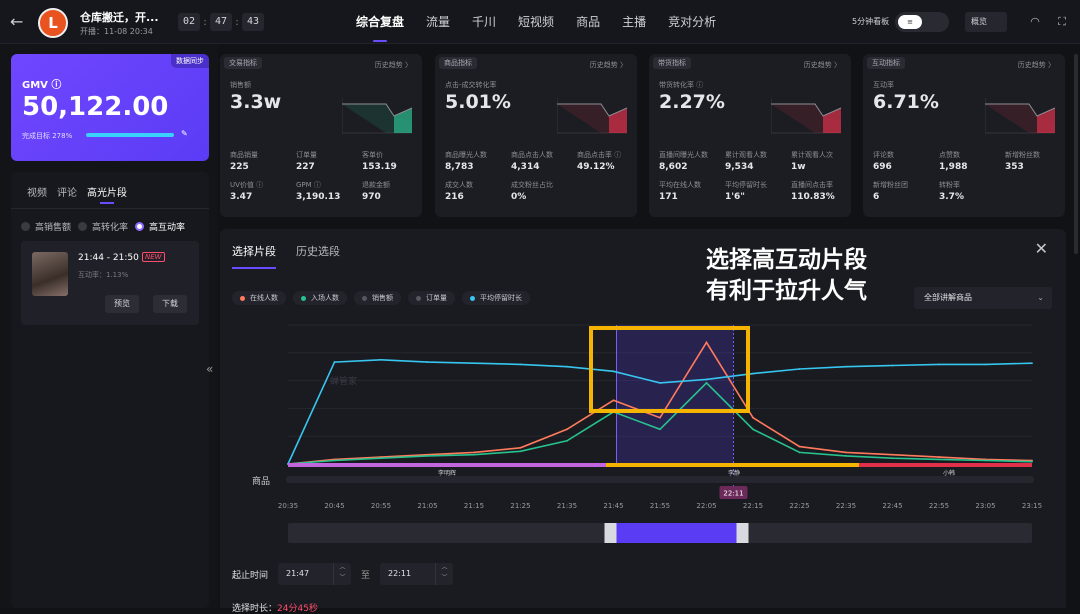 The width and height of the screenshot is (1080, 614). Describe the element at coordinates (170, 304) in the screenshot. I see `download-button: 下载` at that location.